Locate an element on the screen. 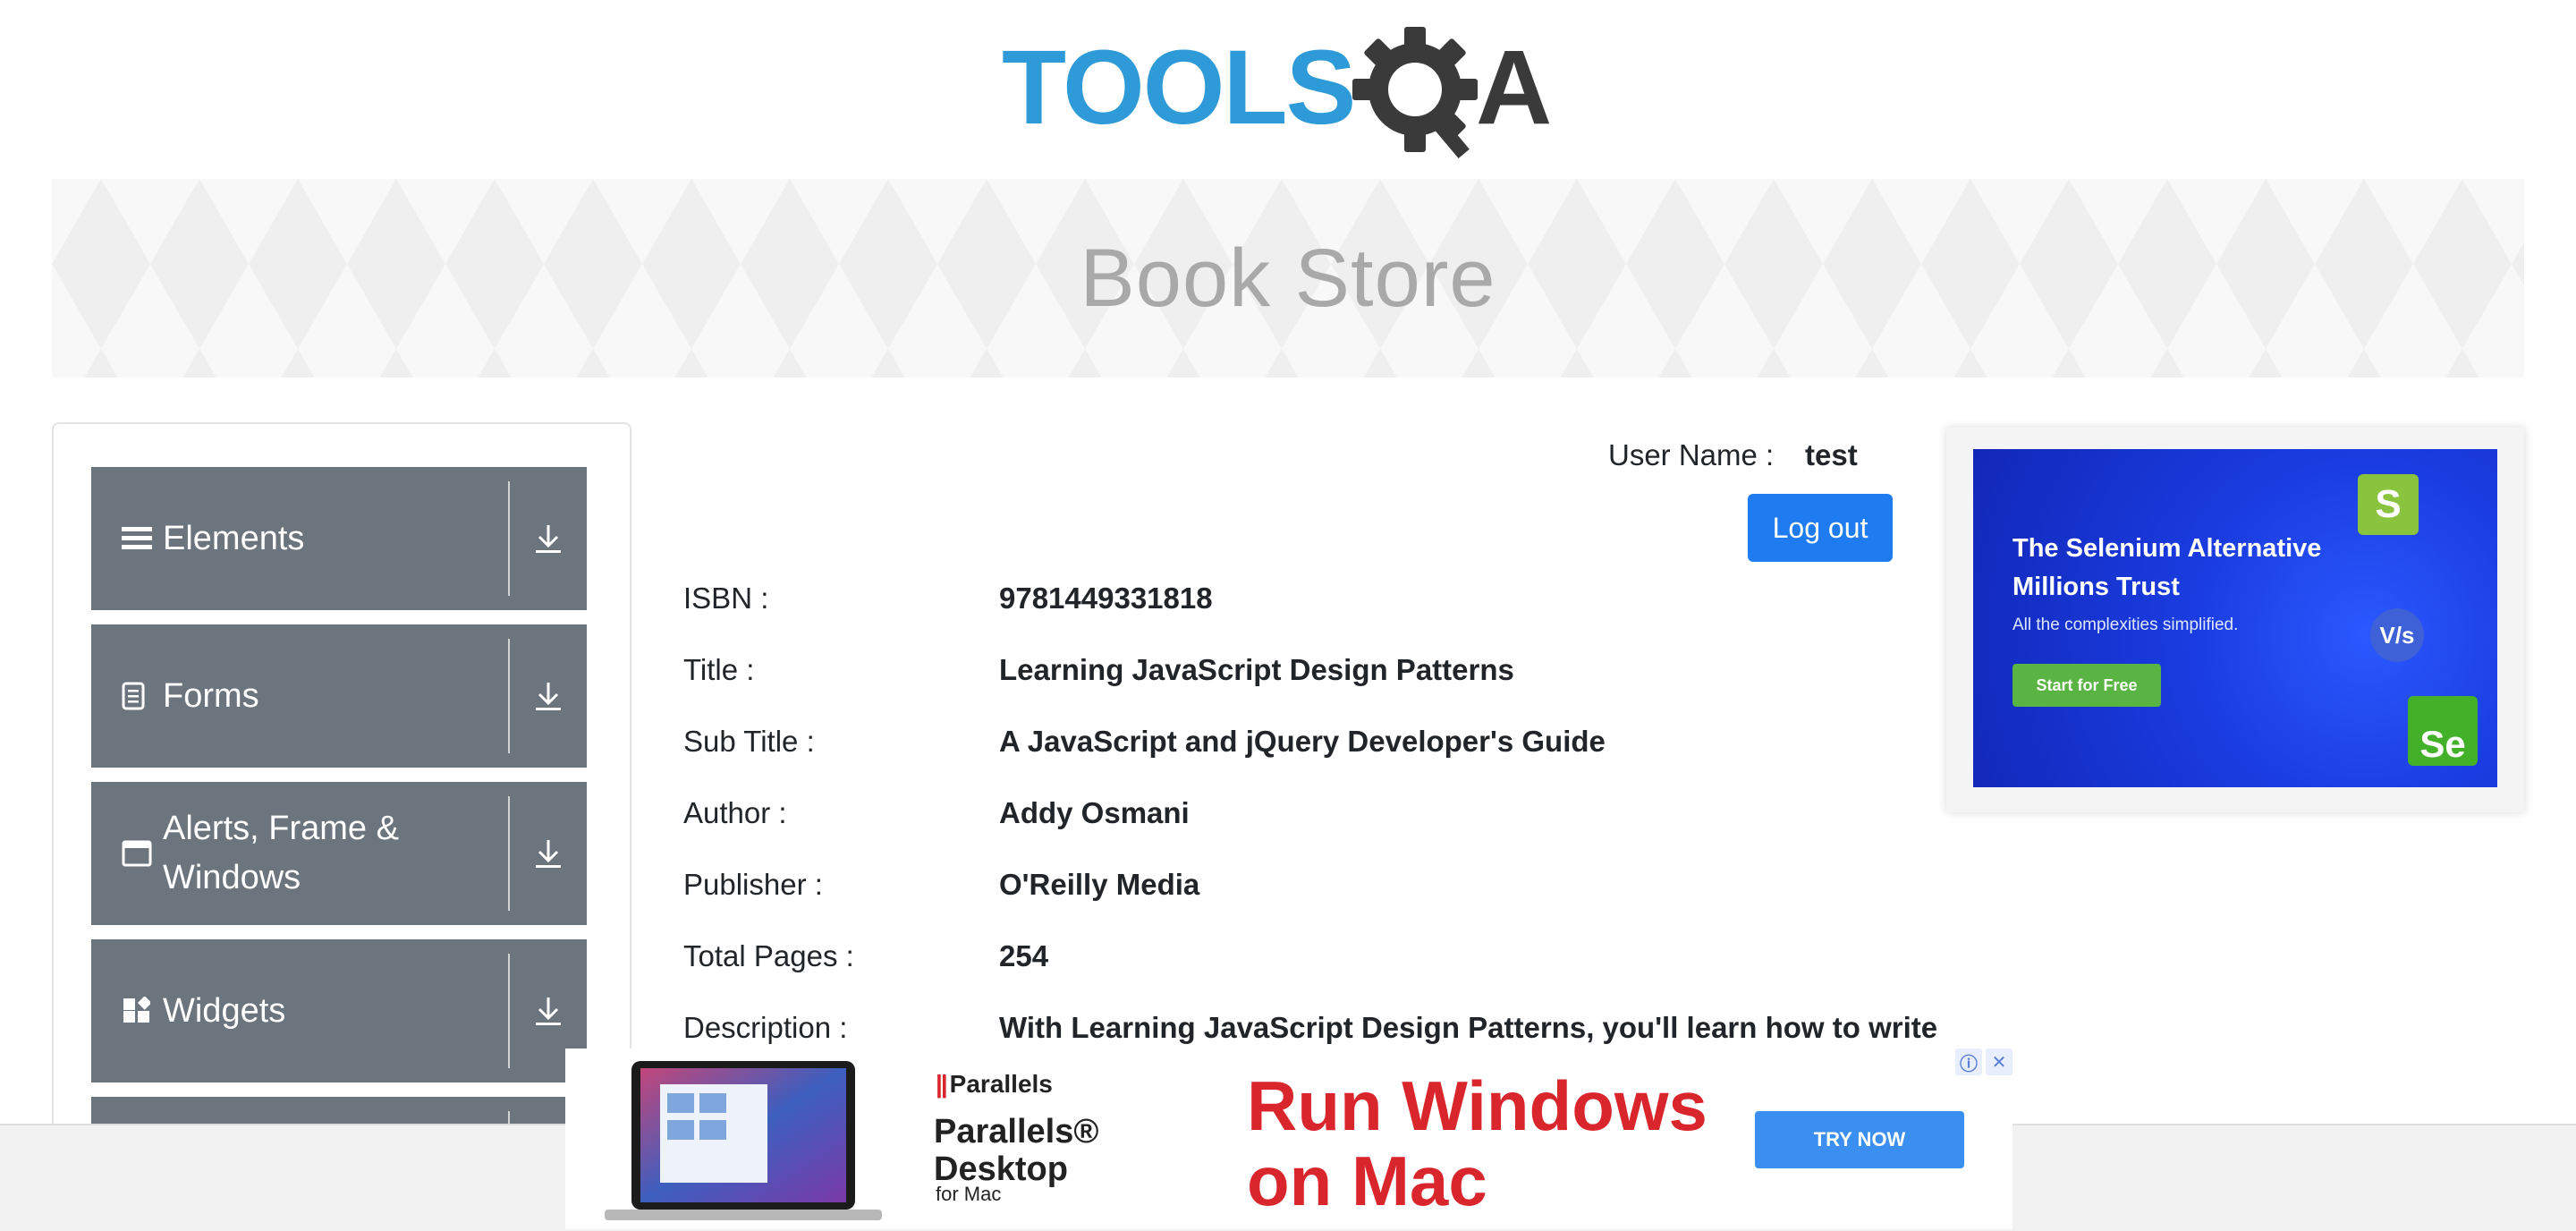 Image resolution: width=2576 pixels, height=1231 pixels. sidebar-group-label: Widgets is located at coordinates (224, 1010).